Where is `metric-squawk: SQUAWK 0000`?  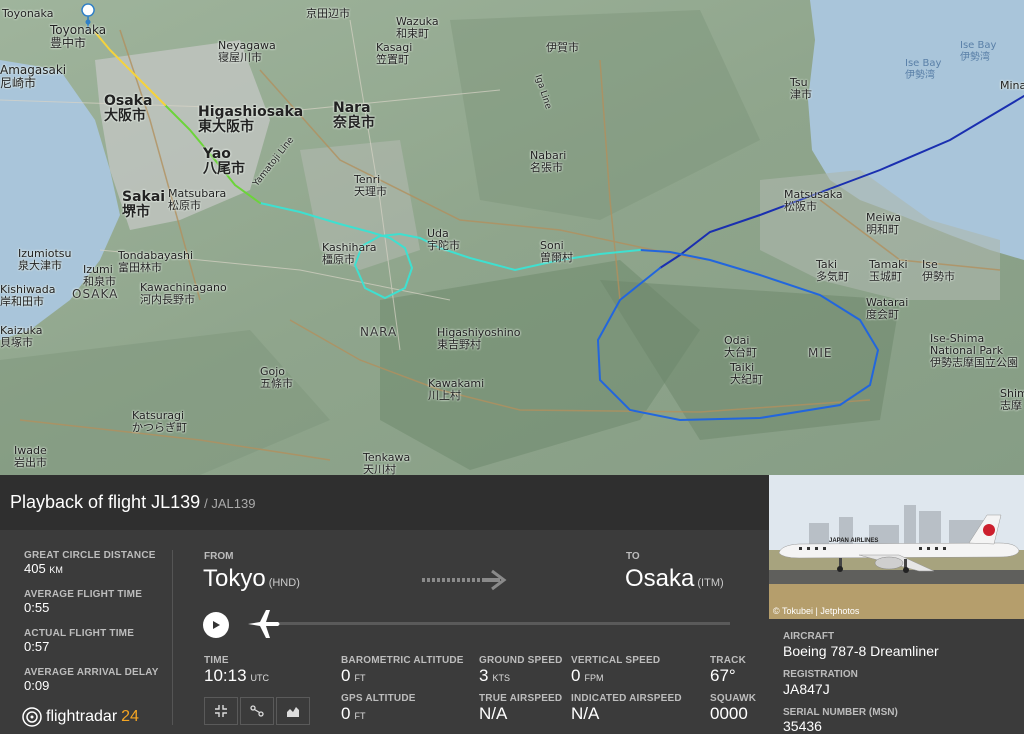 metric-squawk: SQUAWK 0000 is located at coordinates (733, 708).